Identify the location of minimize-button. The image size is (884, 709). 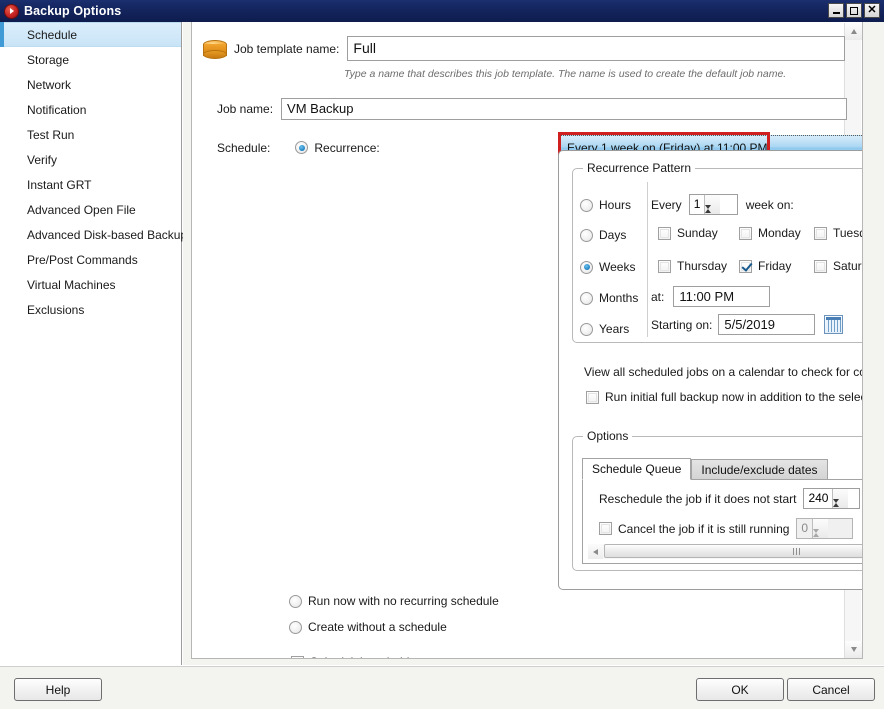
(836, 10).